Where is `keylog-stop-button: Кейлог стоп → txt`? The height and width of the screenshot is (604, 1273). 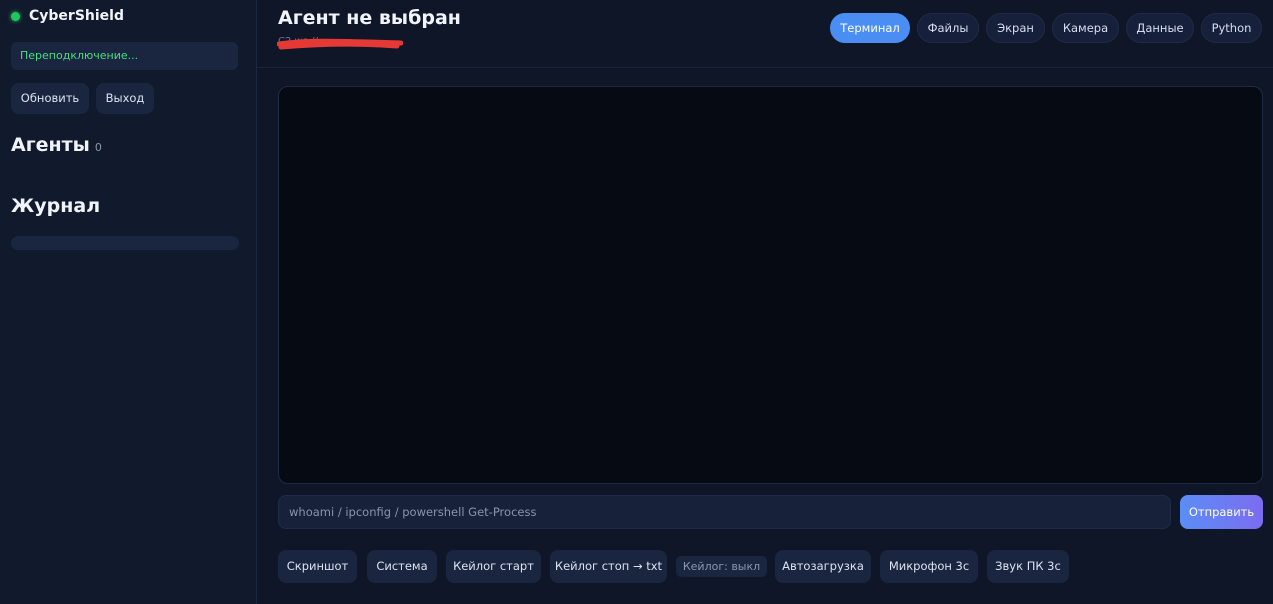 keylog-stop-button: Кейлог стоп → txt is located at coordinates (608, 566).